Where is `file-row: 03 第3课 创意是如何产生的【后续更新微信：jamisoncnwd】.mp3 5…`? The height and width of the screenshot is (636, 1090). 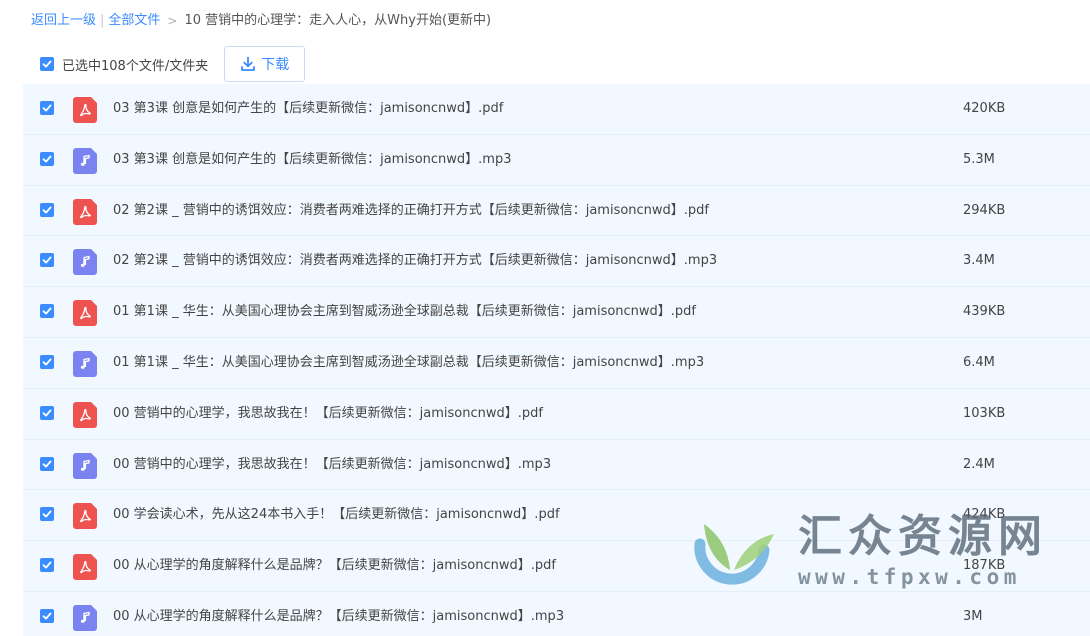 file-row: 03 第3课 创意是如何产生的【后续更新微信：jamisoncnwd】.mp3 5… is located at coordinates (556, 160).